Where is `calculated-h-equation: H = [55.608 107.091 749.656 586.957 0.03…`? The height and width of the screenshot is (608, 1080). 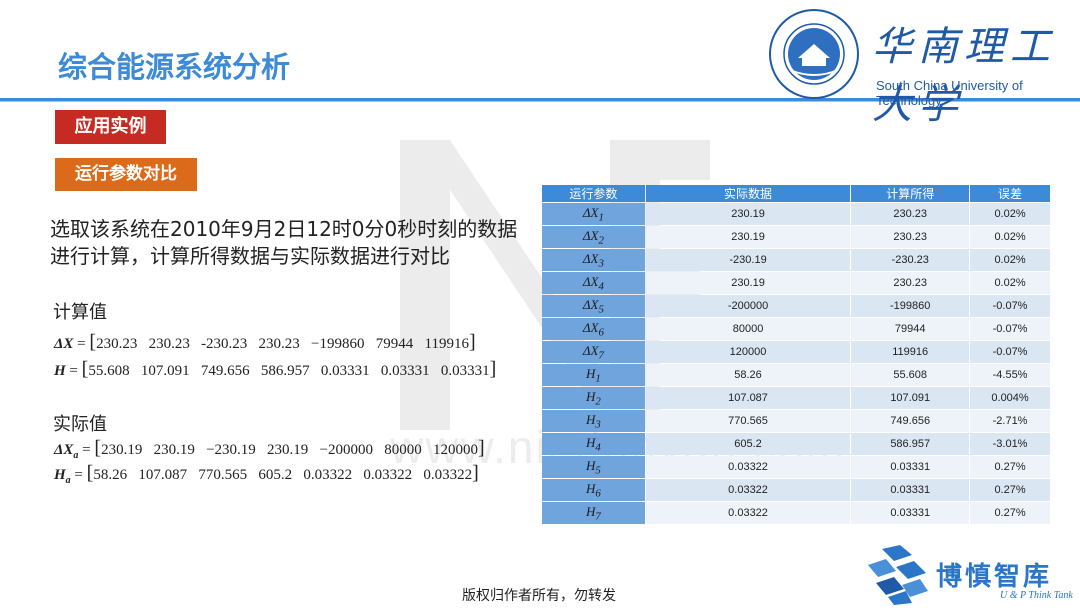
calculated-h-equation: H = [55.608 107.091 749.656 586.957 0.03… is located at coordinates (275, 369).